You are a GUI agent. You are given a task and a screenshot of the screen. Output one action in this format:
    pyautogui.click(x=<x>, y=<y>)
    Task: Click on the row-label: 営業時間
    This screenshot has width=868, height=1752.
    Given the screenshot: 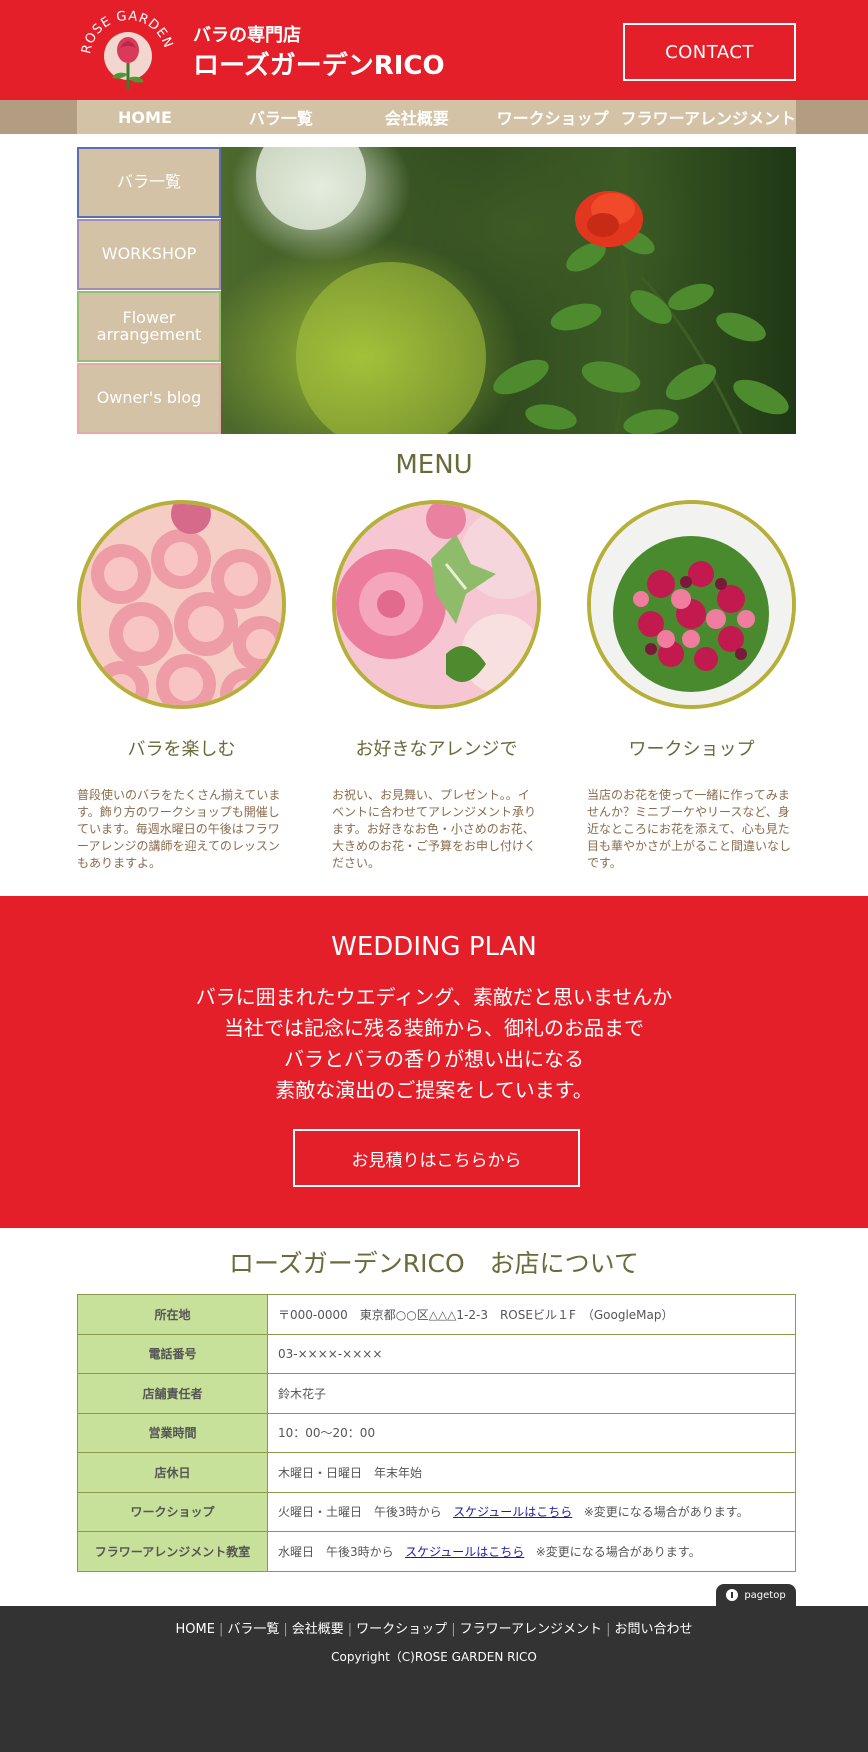 What is the action you would take?
    pyautogui.click(x=172, y=1432)
    